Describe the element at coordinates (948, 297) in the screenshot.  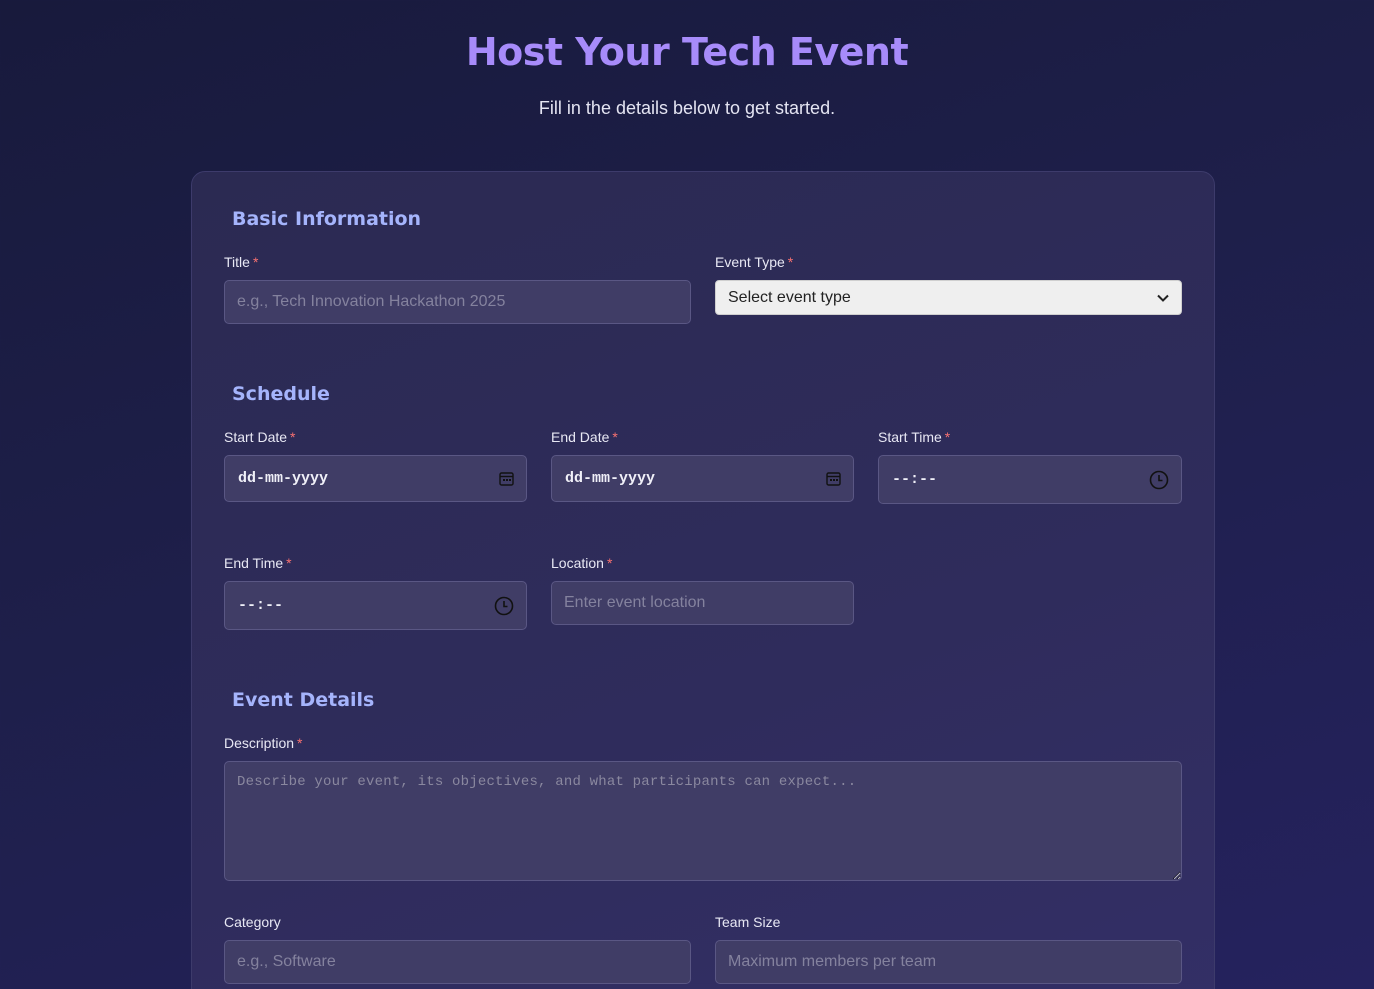
I see `event-type-select: Select event type` at that location.